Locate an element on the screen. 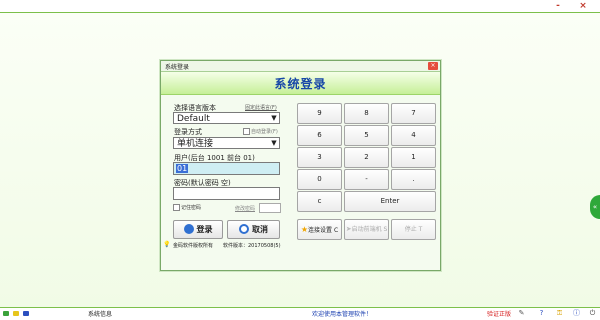 This screenshot has height=320, width=600. info-icon: ⓘ is located at coordinates (576, 313).